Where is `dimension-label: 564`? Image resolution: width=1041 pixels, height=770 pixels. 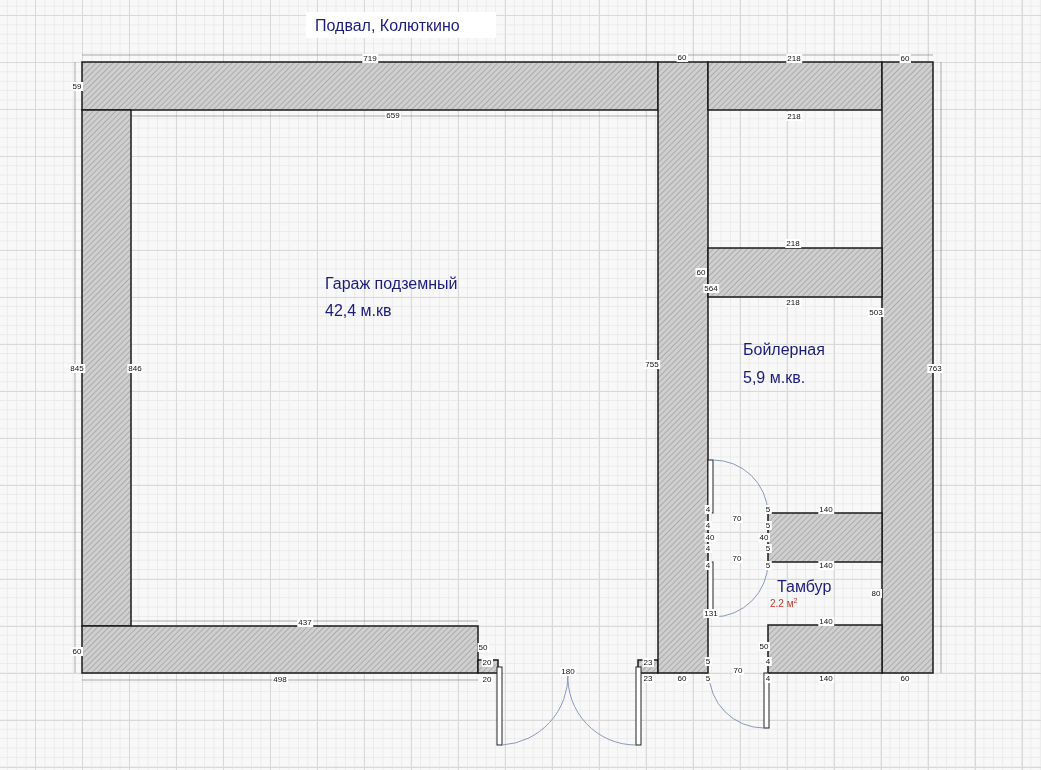
dimension-label: 564 is located at coordinates (711, 288).